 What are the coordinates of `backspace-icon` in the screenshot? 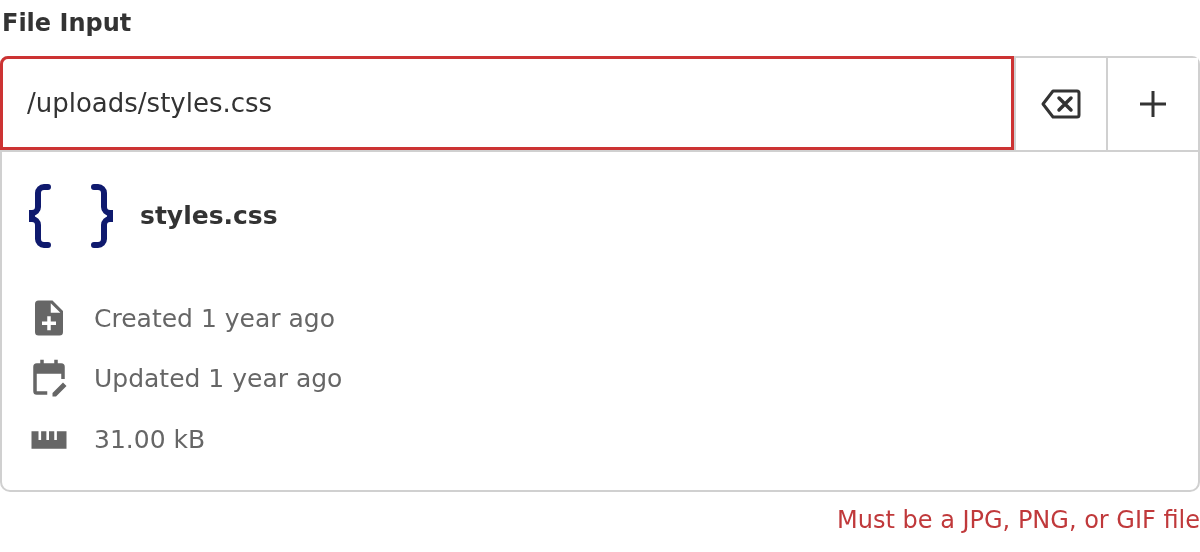 It's located at (1061, 104).